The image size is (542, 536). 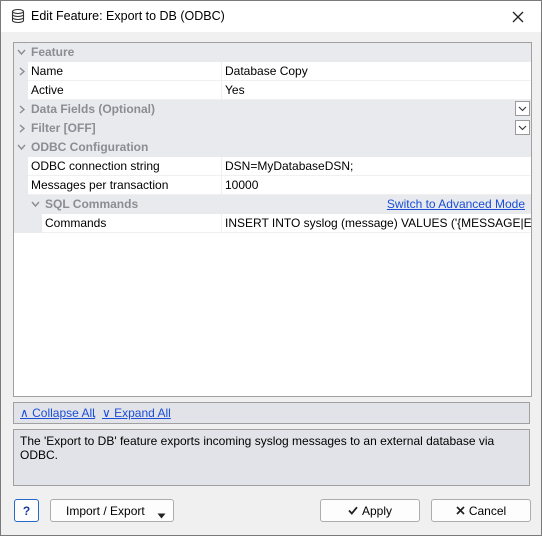 What do you see at coordinates (271, 16) in the screenshot?
I see `title-bar: Edit Feature: Export to DB (ODBC)` at bounding box center [271, 16].